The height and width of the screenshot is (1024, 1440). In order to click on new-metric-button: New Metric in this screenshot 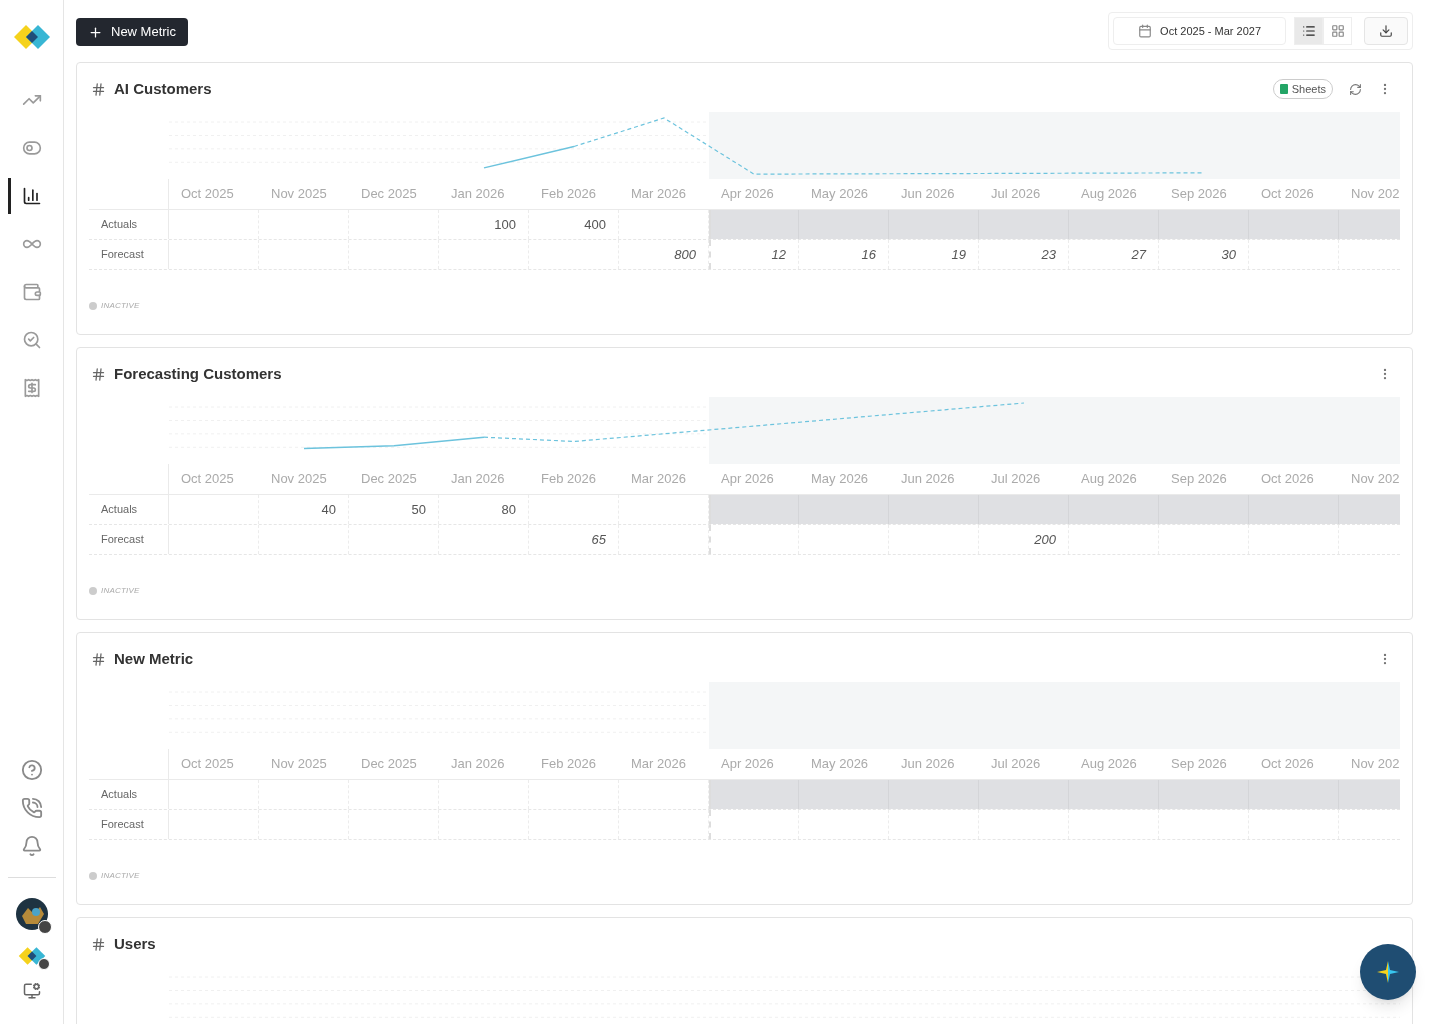, I will do `click(132, 32)`.